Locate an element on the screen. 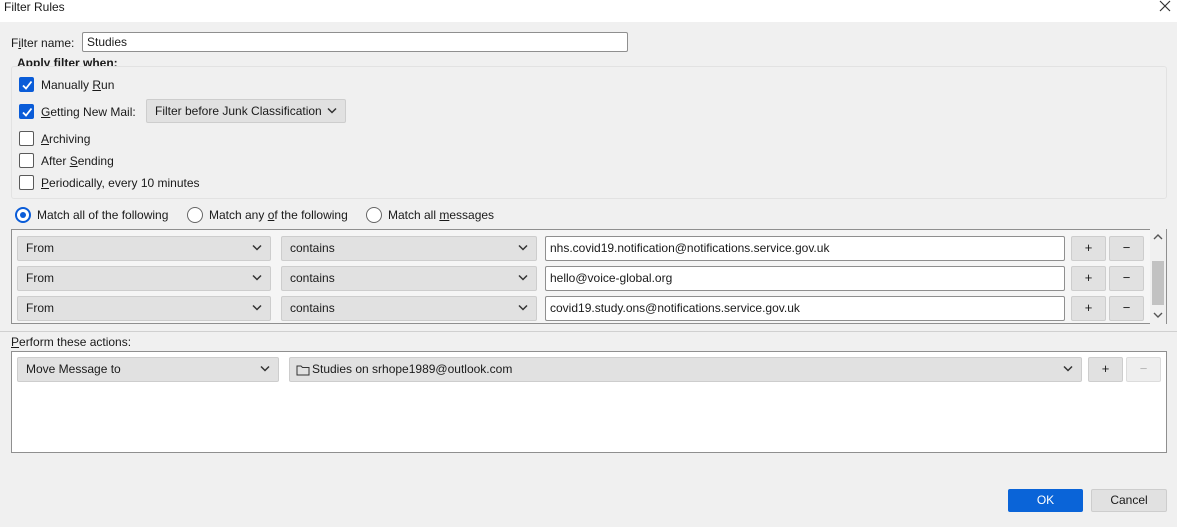 The height and width of the screenshot is (527, 1177). filter-name-label: Filter name: is located at coordinates (43, 43).